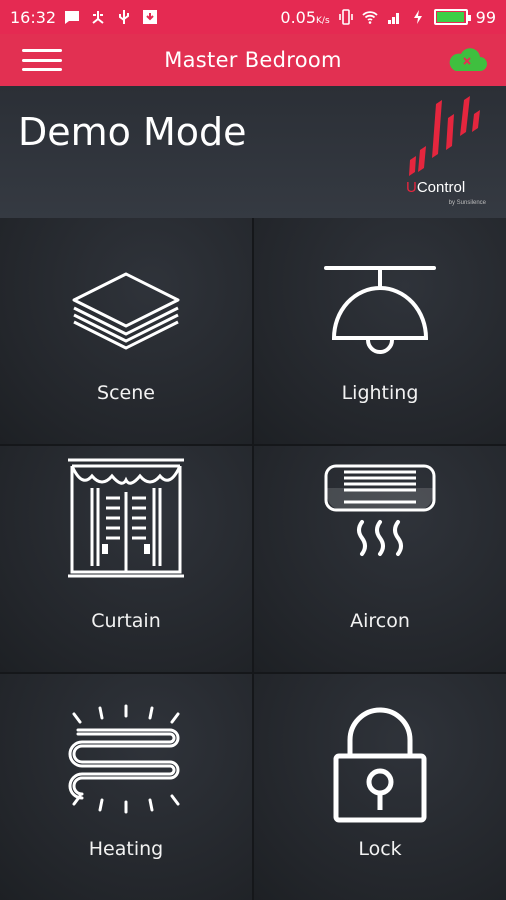 The image size is (506, 900). I want to click on tile-heating: Heating, so click(126, 787).